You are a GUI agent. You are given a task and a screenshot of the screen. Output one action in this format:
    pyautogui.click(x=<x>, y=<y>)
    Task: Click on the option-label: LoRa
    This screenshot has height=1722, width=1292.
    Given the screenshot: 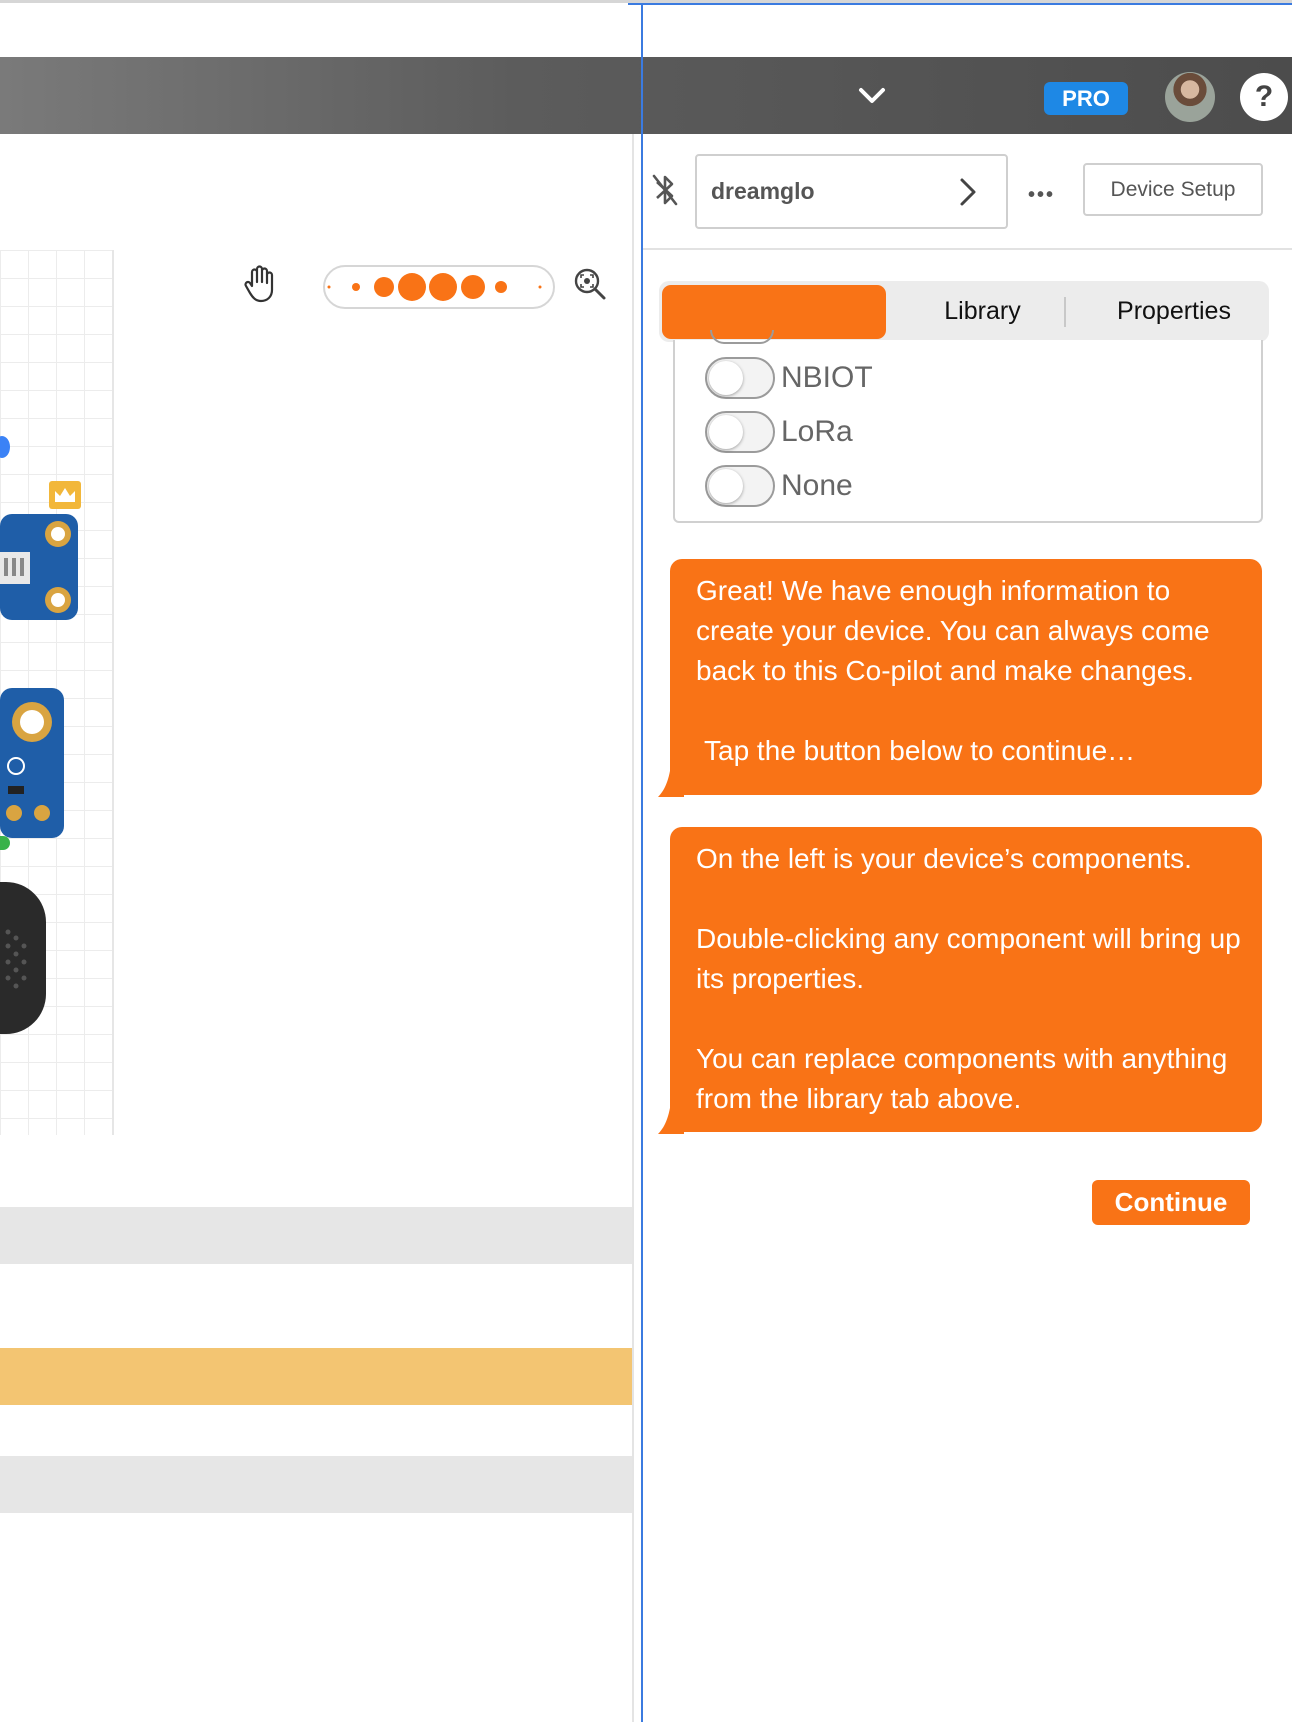 What is the action you would take?
    pyautogui.click(x=817, y=431)
    